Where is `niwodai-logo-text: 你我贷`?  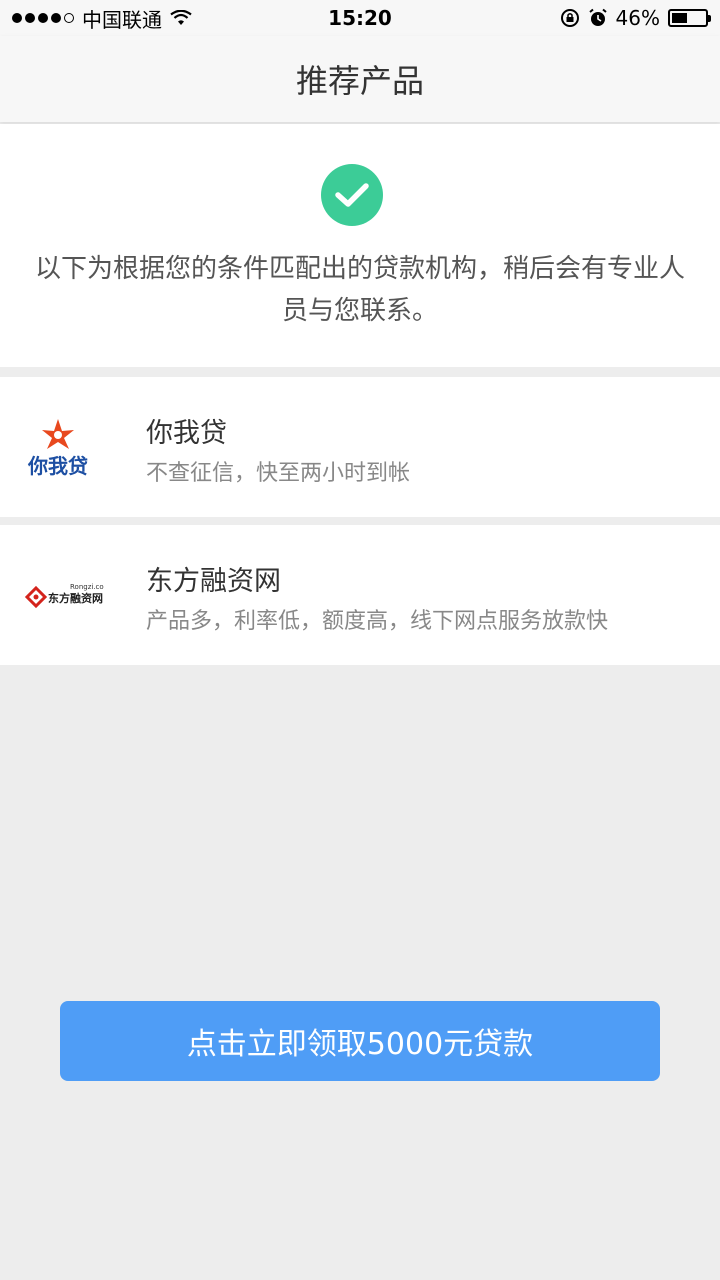 niwodai-logo-text: 你我贷 is located at coordinates (57, 466).